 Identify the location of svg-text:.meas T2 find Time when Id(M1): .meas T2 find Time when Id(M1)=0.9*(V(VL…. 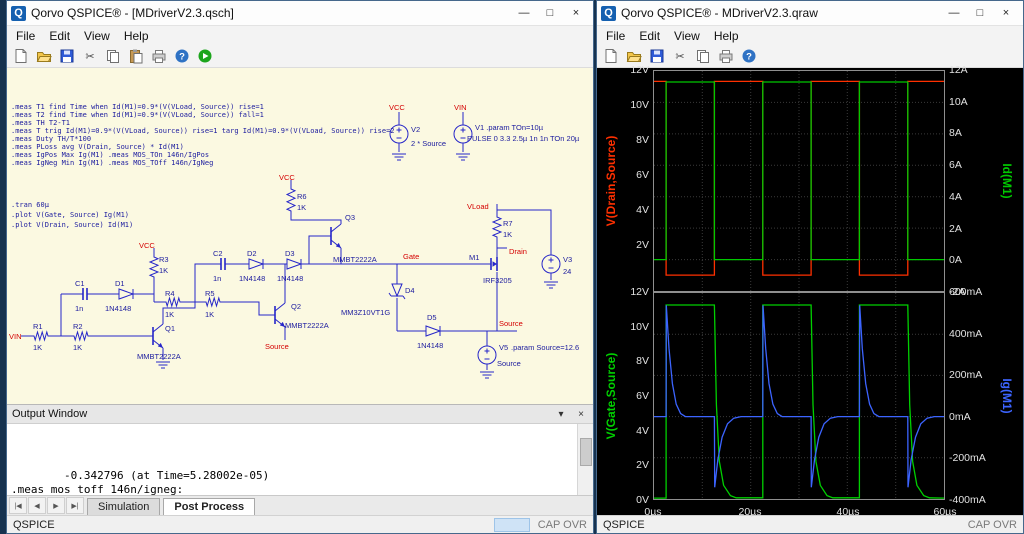
(137, 115).